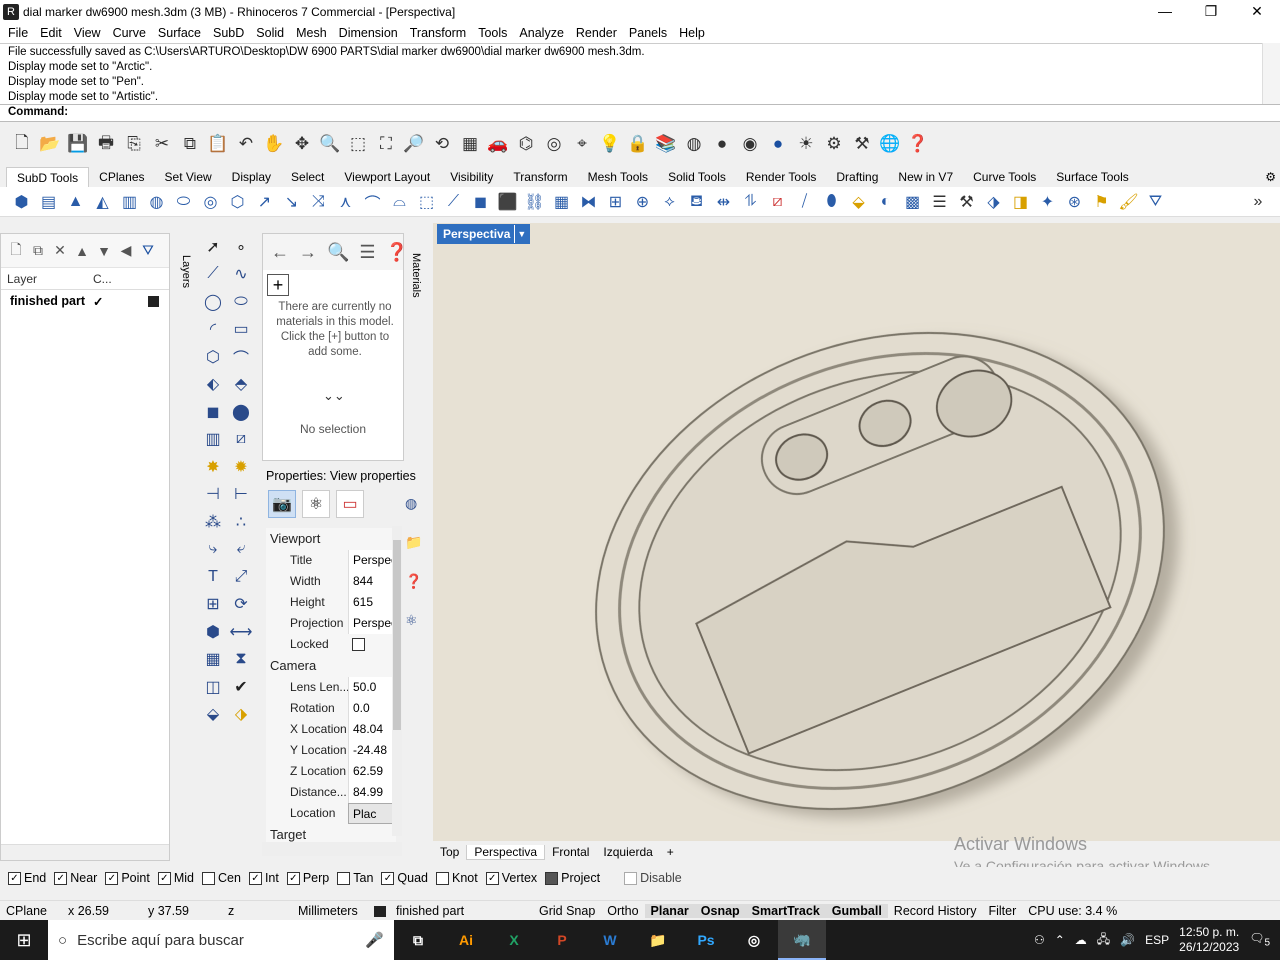 The width and height of the screenshot is (1280, 960). Describe the element at coordinates (274, 144) in the screenshot. I see `pan-hand-icon: ✋` at that location.